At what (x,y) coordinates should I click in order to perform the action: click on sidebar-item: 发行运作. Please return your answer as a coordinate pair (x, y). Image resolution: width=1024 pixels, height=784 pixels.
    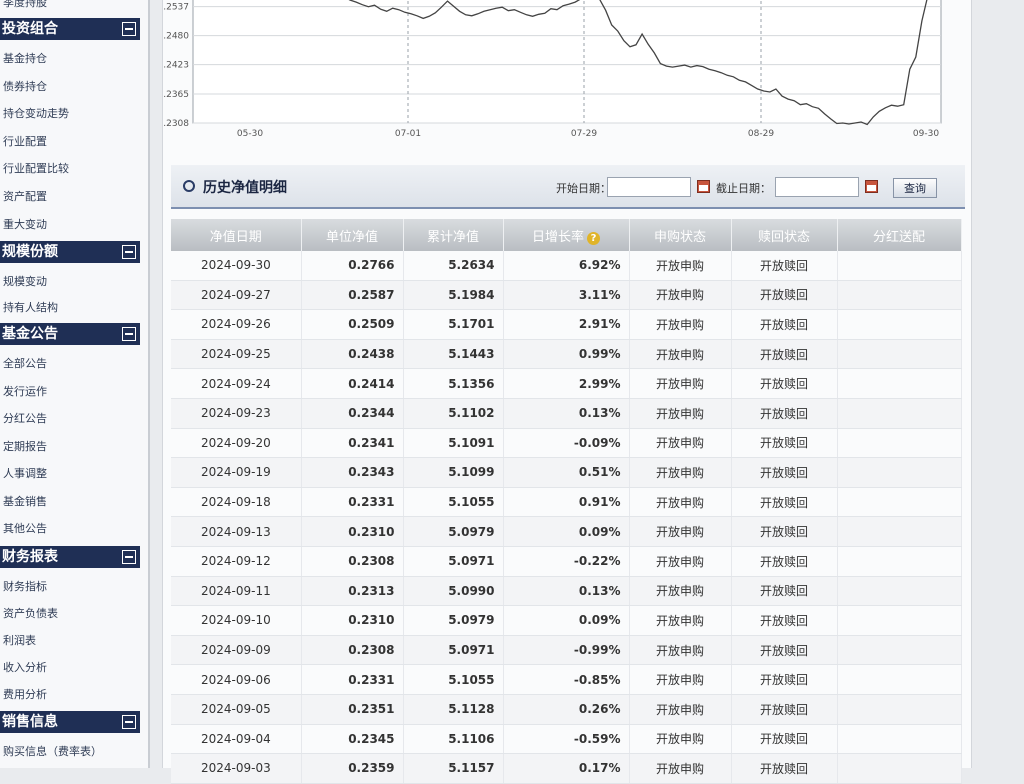
    Looking at the image, I should click on (25, 392).